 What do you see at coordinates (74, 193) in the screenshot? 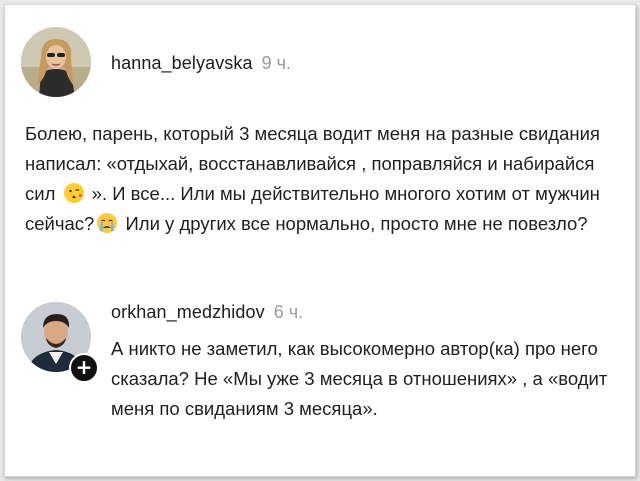
I see `kissing-face-emoji-icon` at bounding box center [74, 193].